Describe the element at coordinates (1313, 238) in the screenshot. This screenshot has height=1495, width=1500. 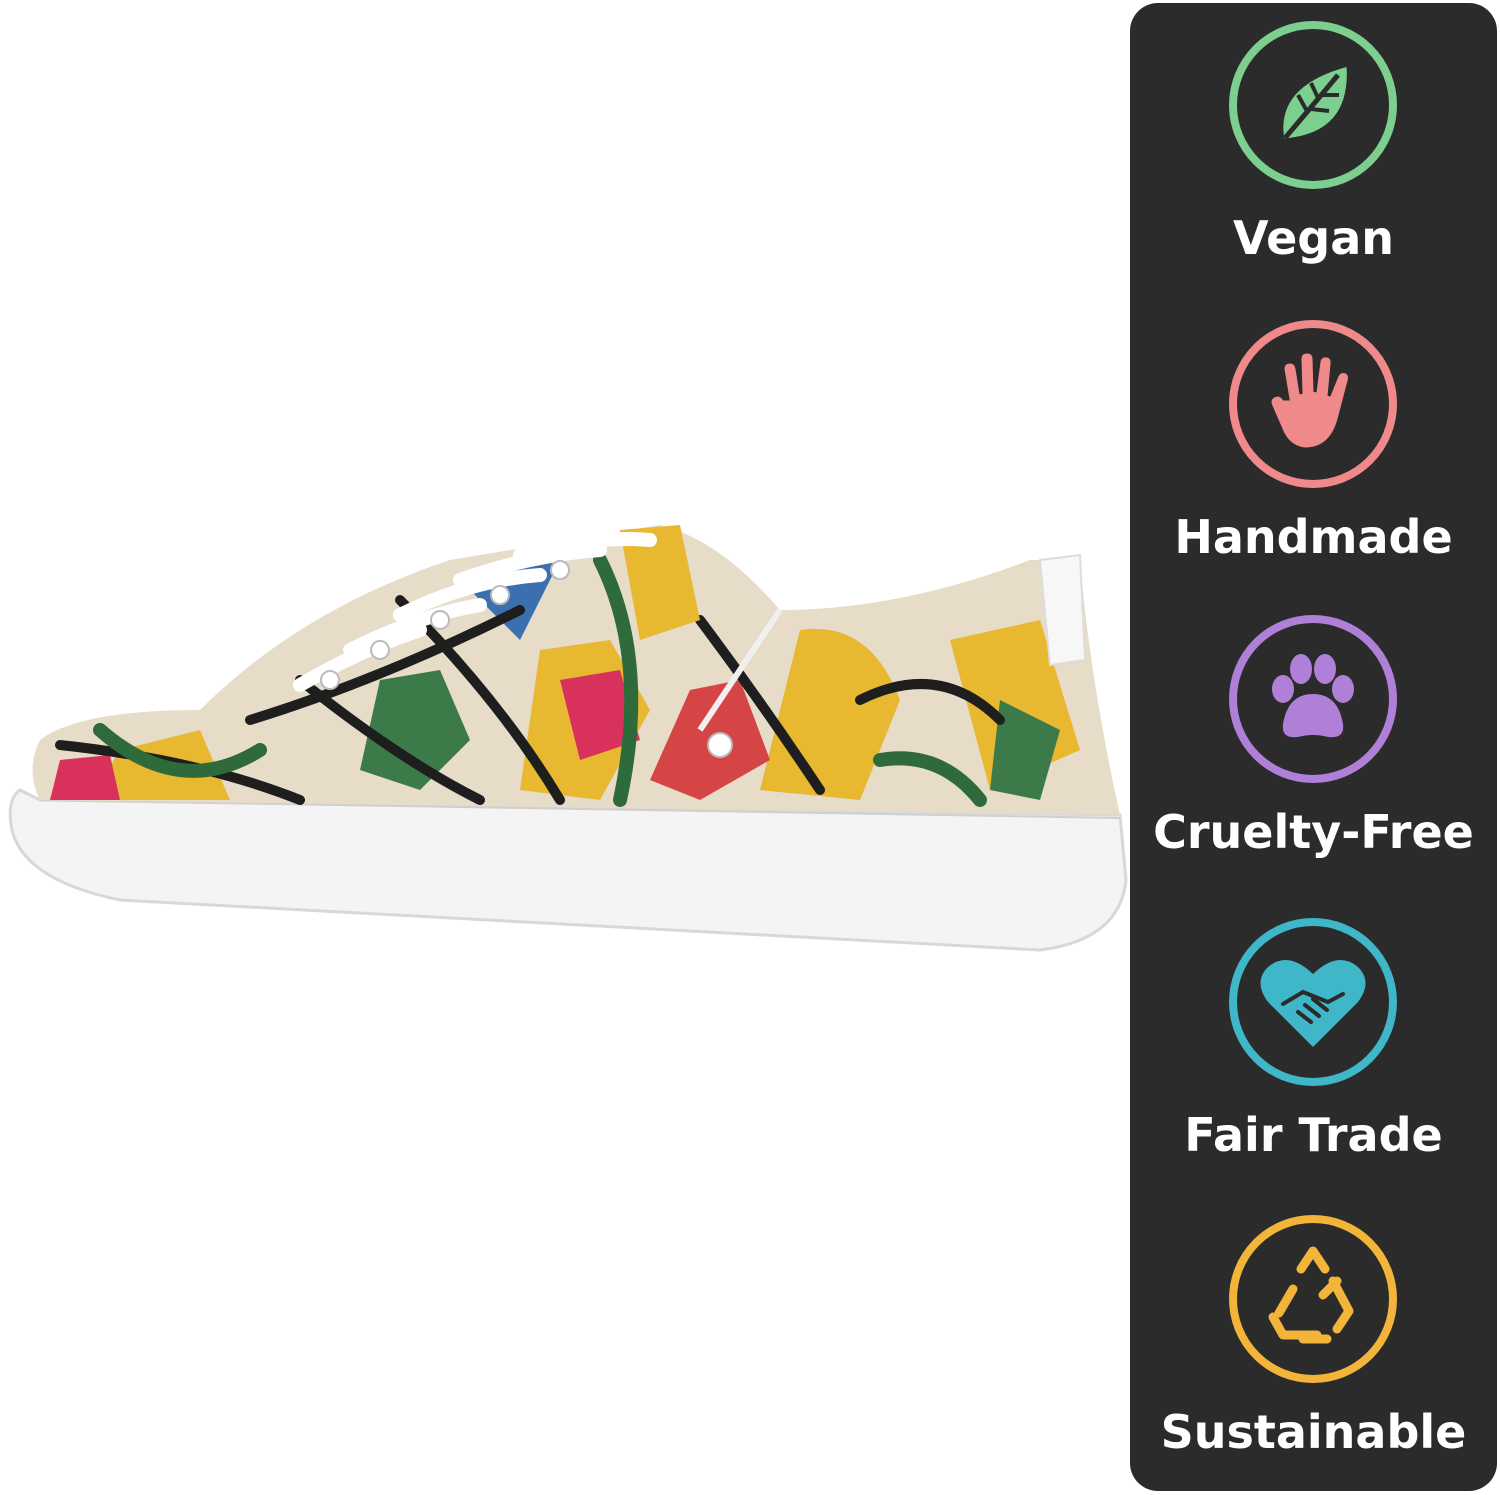
I see `badge-label: Vegan` at that location.